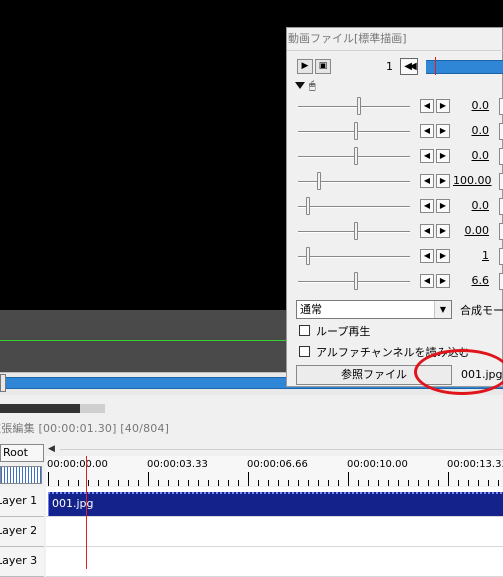 This screenshot has width=503, height=577. What do you see at coordinates (472, 180) in the screenshot?
I see `param-value: 100.00` at bounding box center [472, 180].